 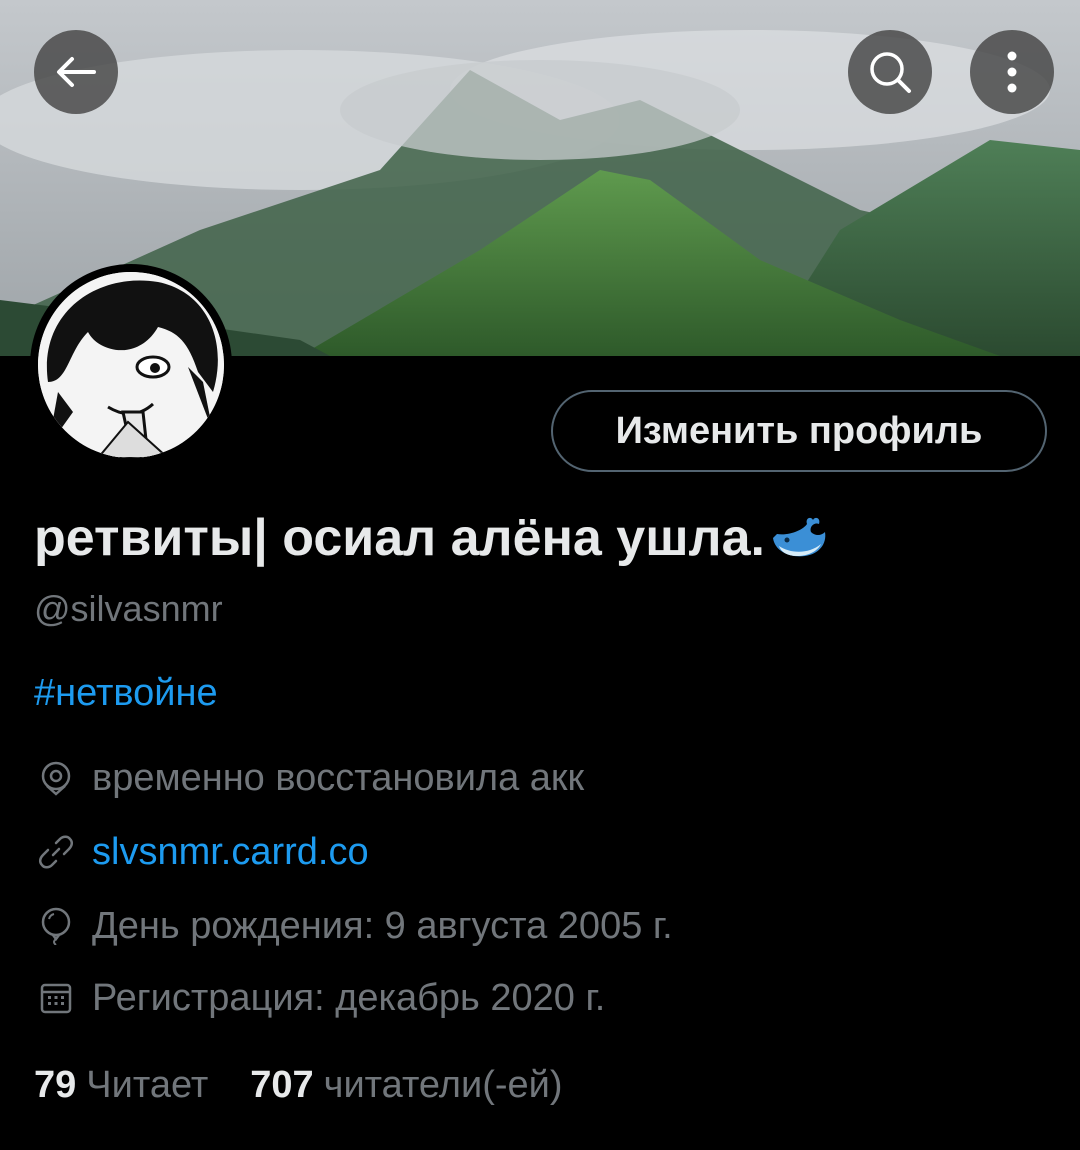 I want to click on link-icon, so click(x=56, y=852).